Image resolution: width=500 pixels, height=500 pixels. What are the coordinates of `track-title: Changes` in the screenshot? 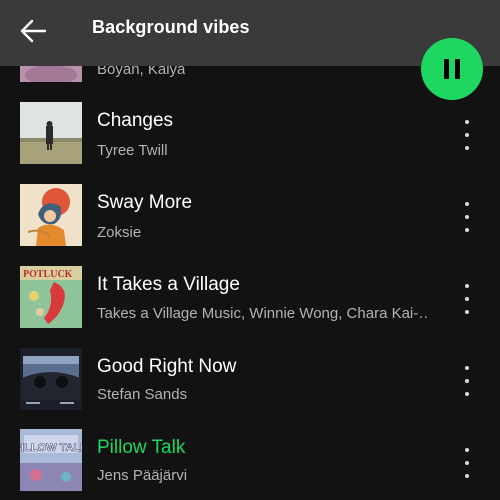 It's located at (135, 120).